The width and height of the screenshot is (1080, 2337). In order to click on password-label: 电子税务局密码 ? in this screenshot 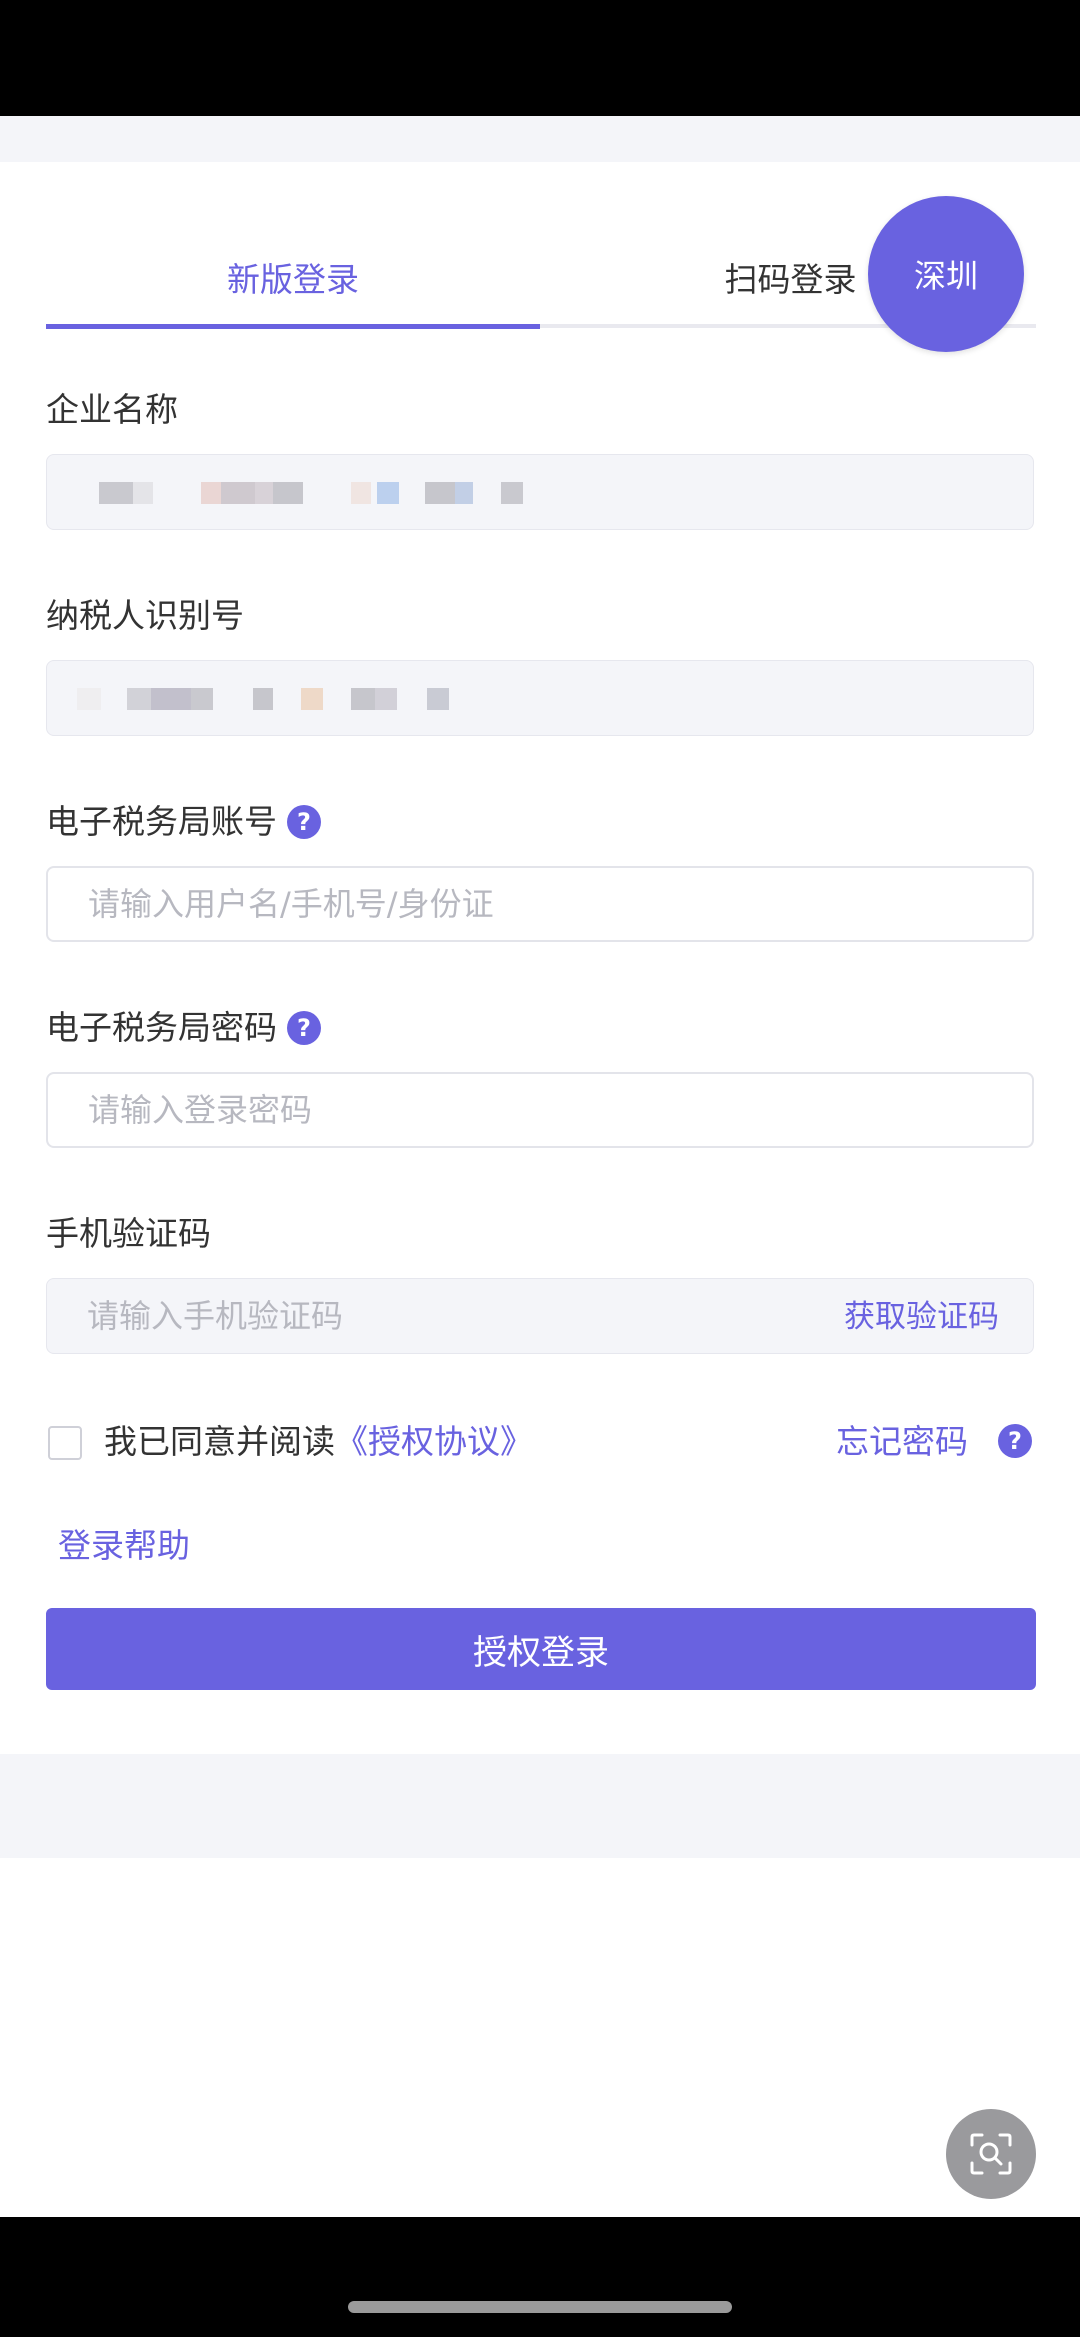, I will do `click(183, 1028)`.